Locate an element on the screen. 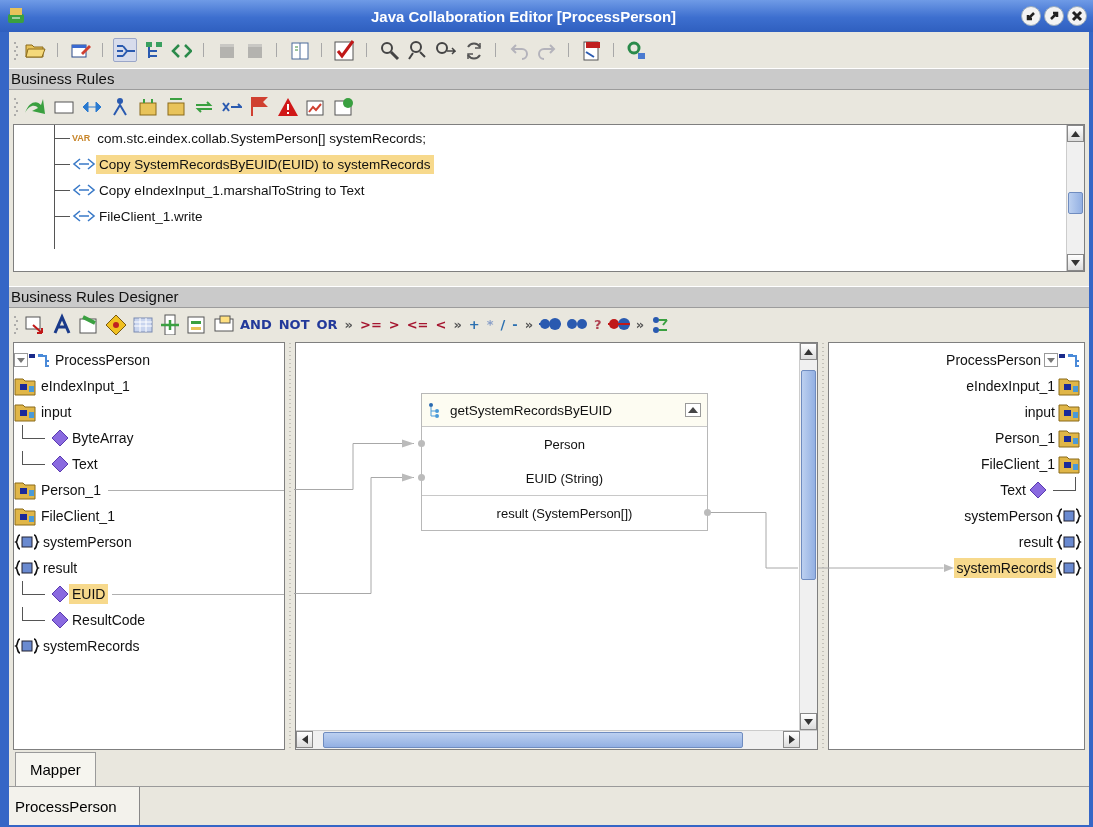 This screenshot has height=827, width=1093. horizontal-scrollbar is located at coordinates (556, 739).